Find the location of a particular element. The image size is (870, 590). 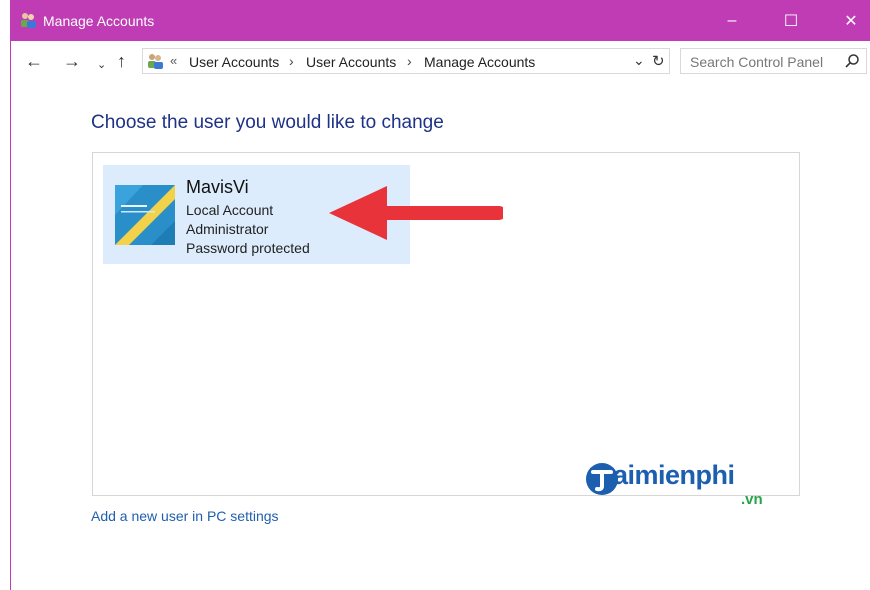

address-dropdown-icon: ⌄ is located at coordinates (639, 60).